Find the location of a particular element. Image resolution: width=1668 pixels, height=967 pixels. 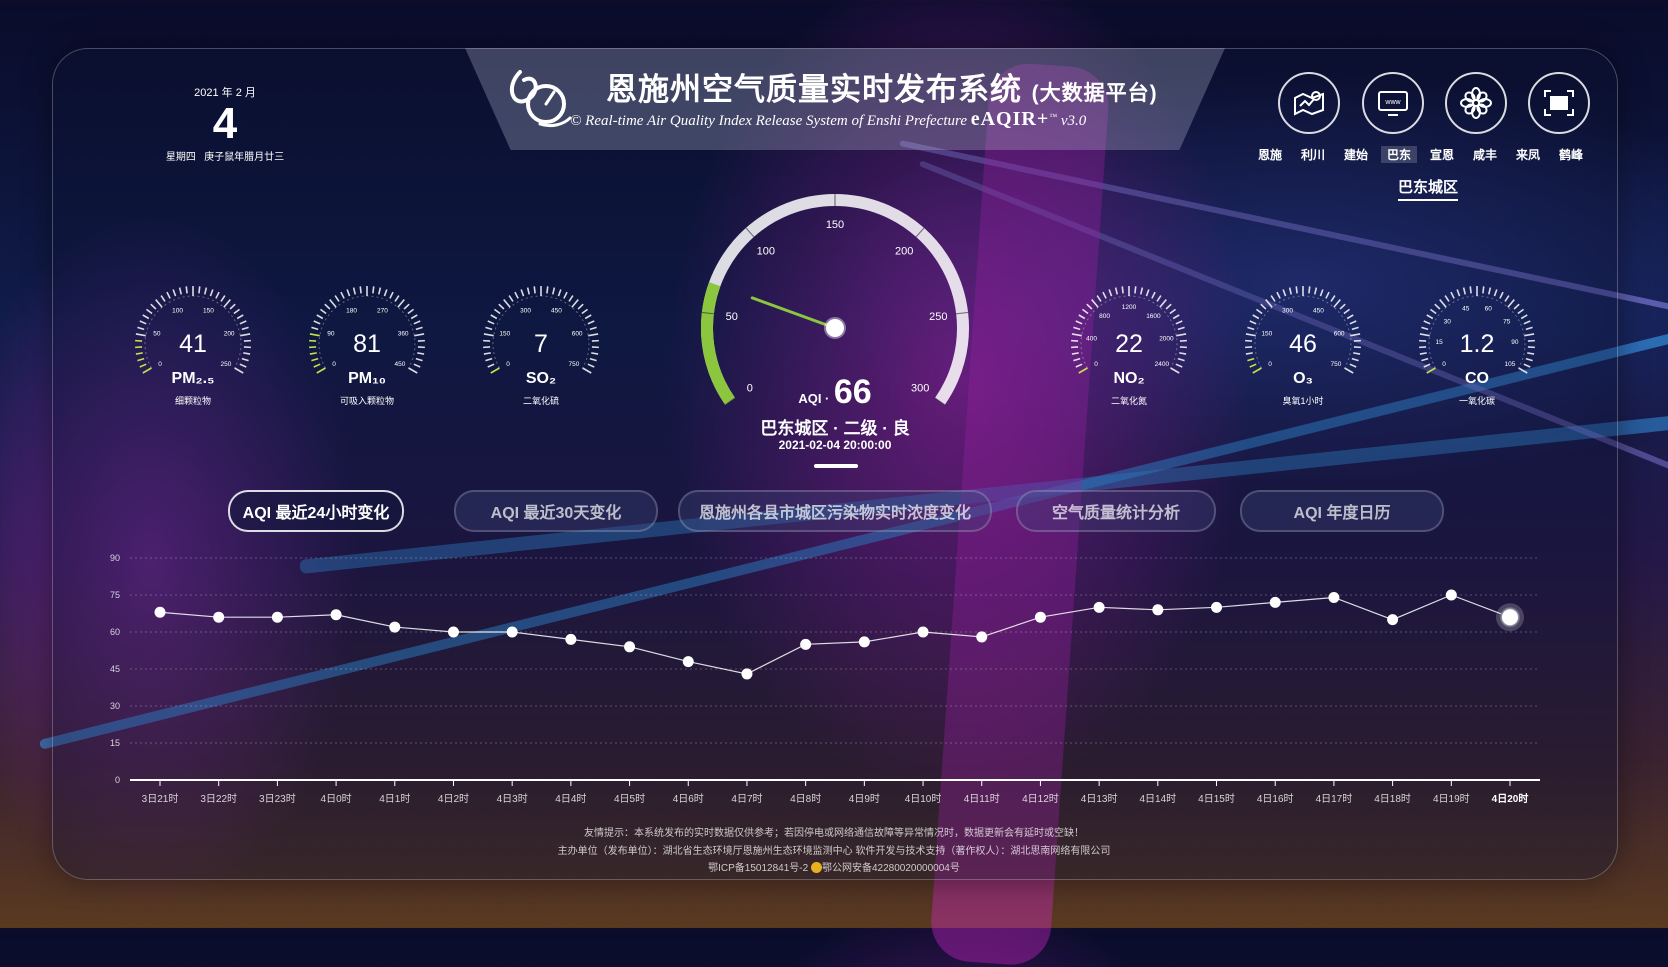

website-button: www is located at coordinates (1393, 103).